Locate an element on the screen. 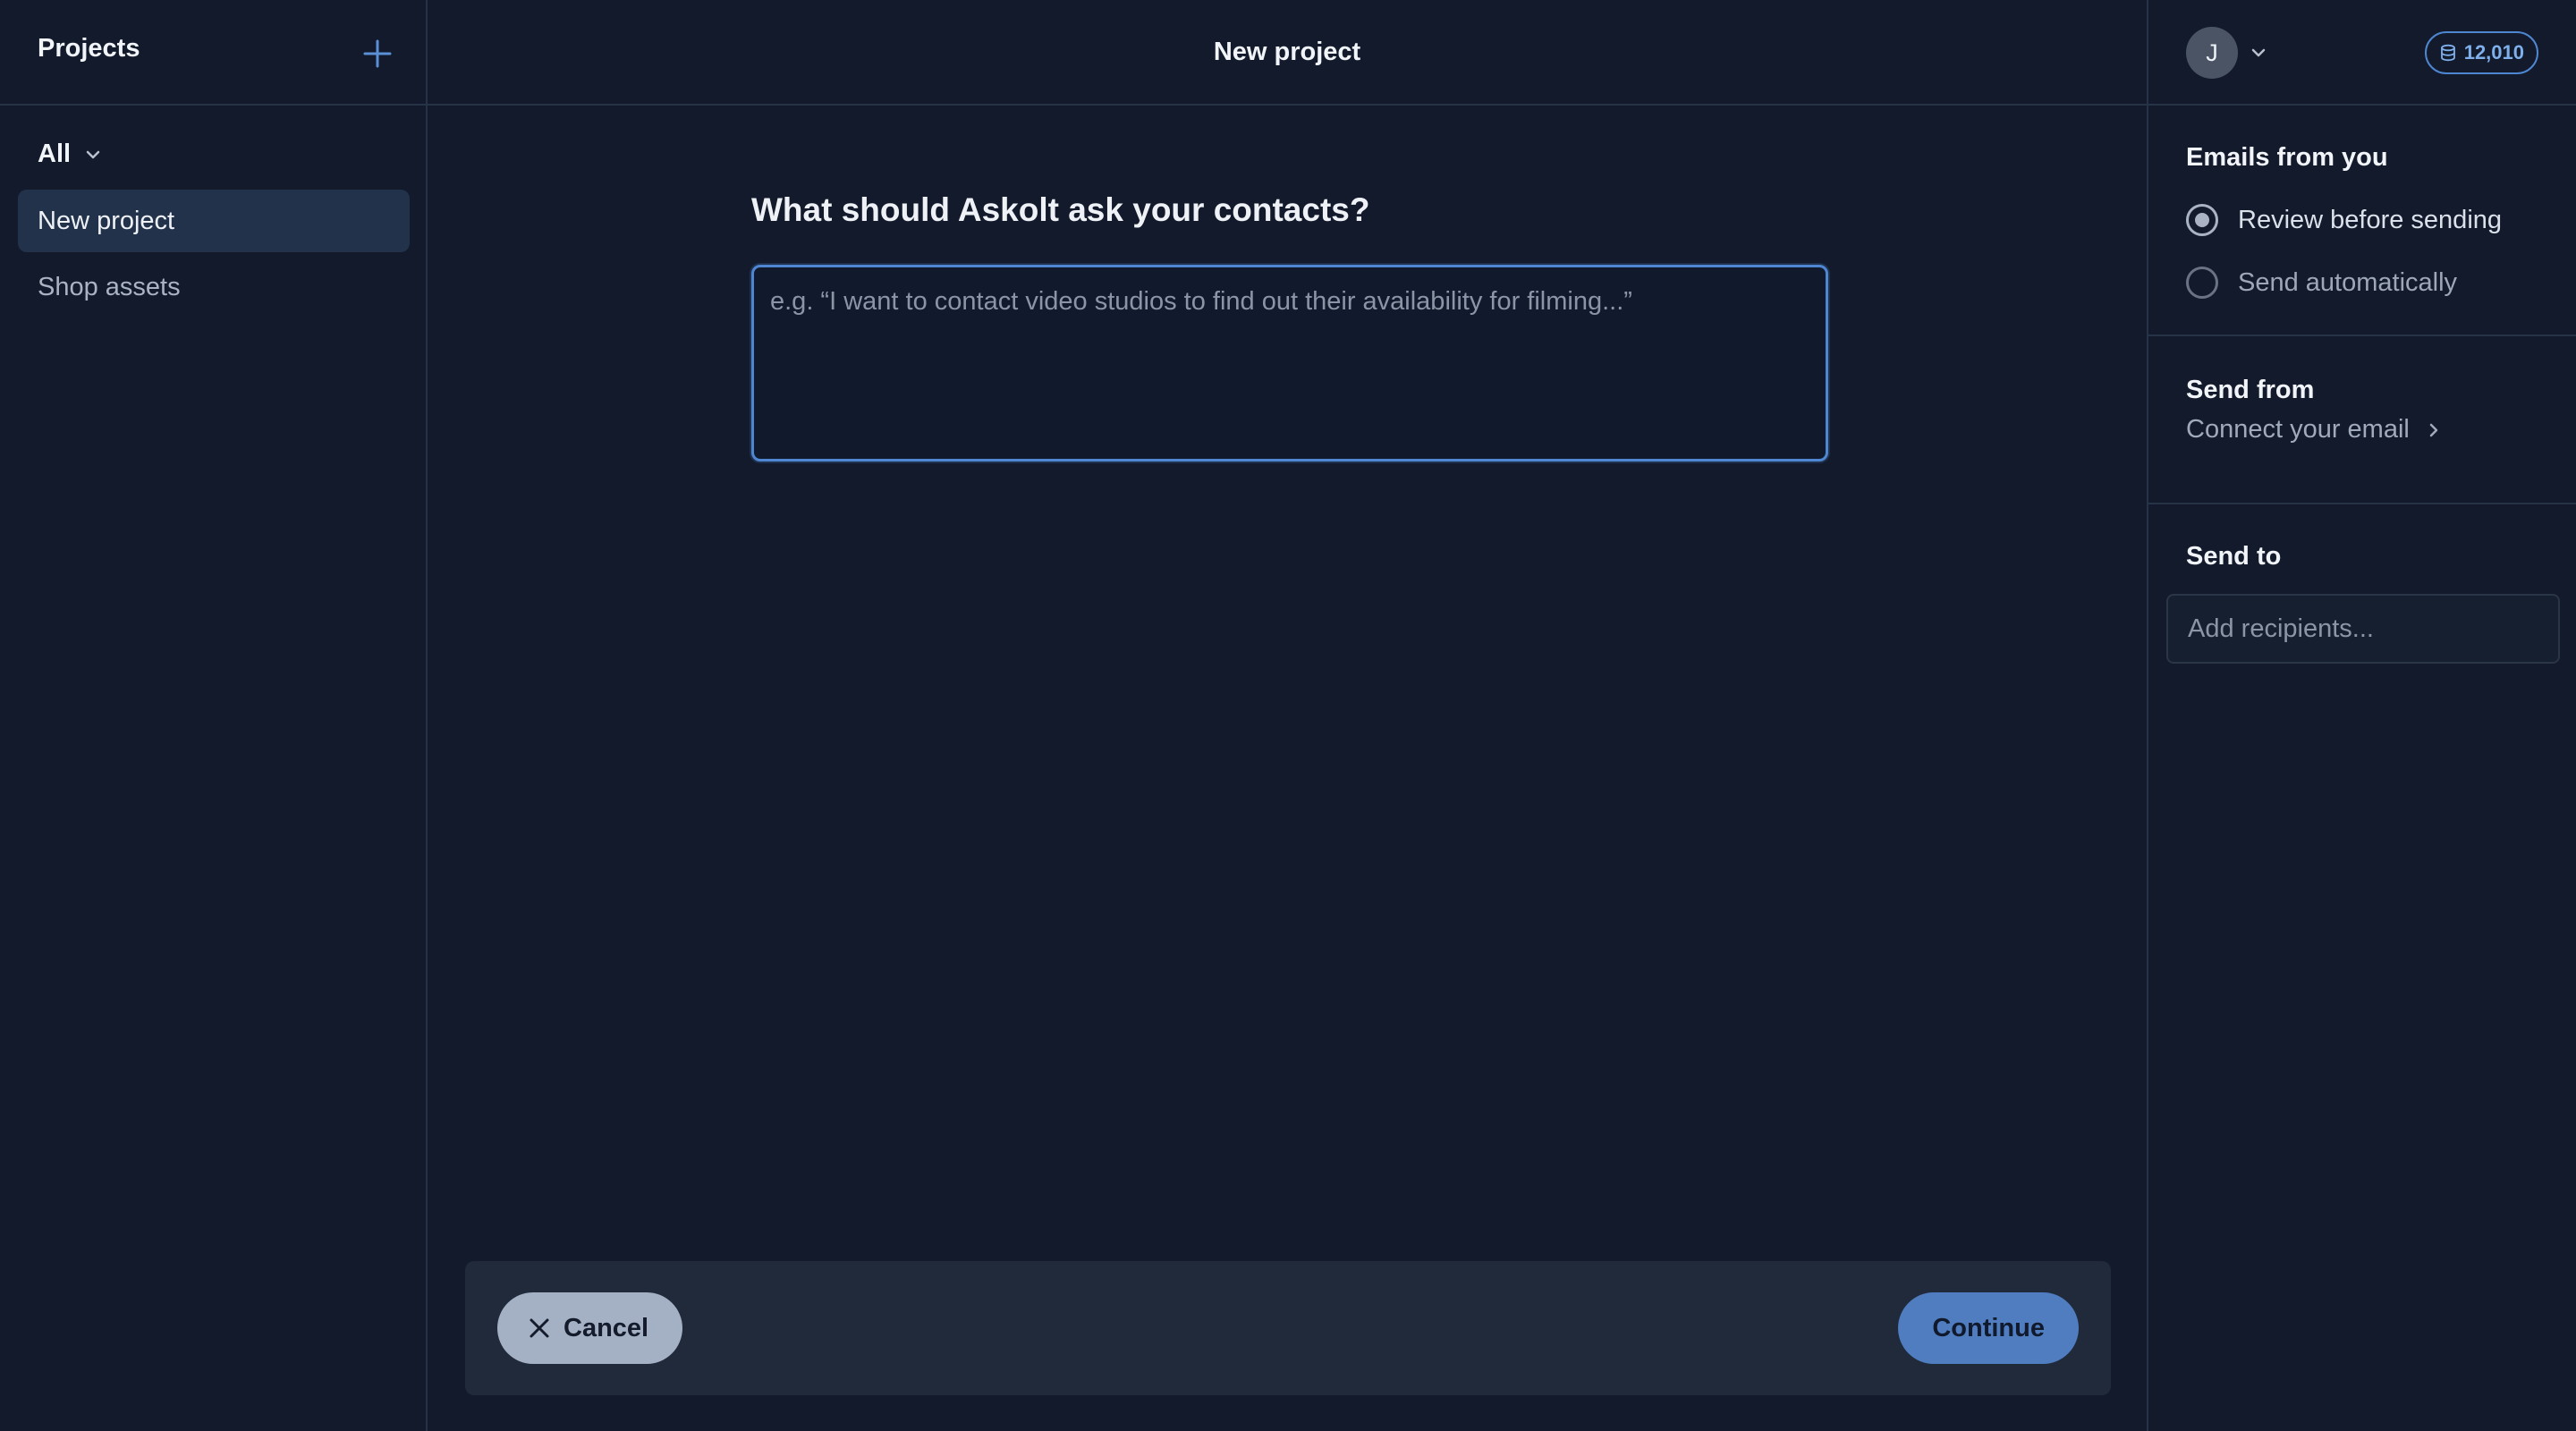  send-from-section: Send from Connect your email is located at coordinates (2362, 420).